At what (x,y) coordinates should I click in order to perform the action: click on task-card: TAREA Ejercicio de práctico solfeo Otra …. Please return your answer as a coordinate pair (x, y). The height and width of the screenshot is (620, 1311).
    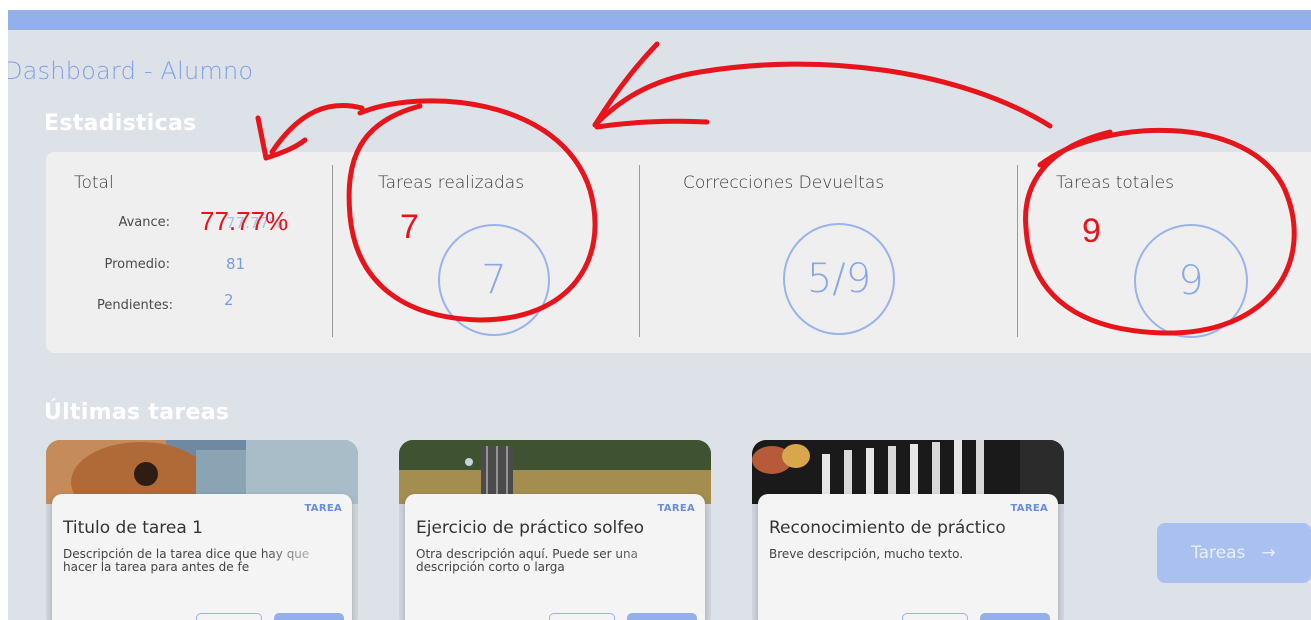
    Looking at the image, I should click on (555, 530).